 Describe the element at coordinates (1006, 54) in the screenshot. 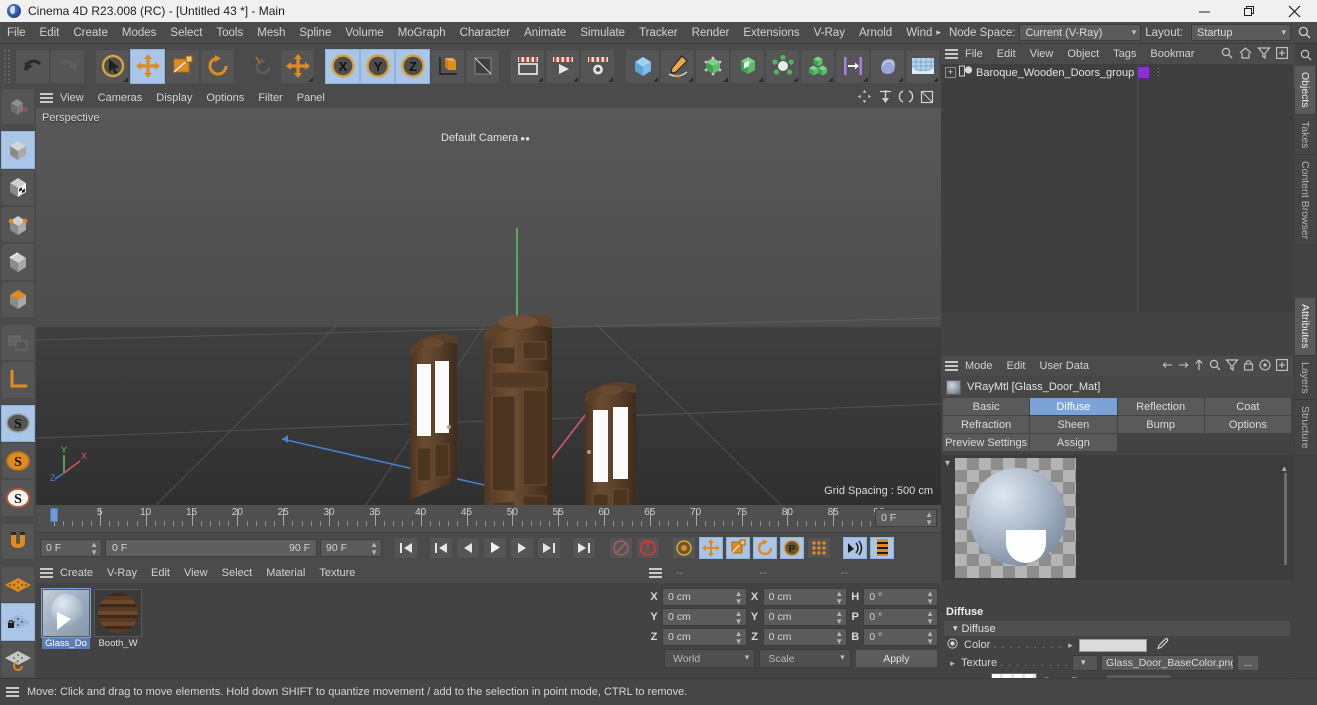

I see `object-menu-edit: Edit` at that location.